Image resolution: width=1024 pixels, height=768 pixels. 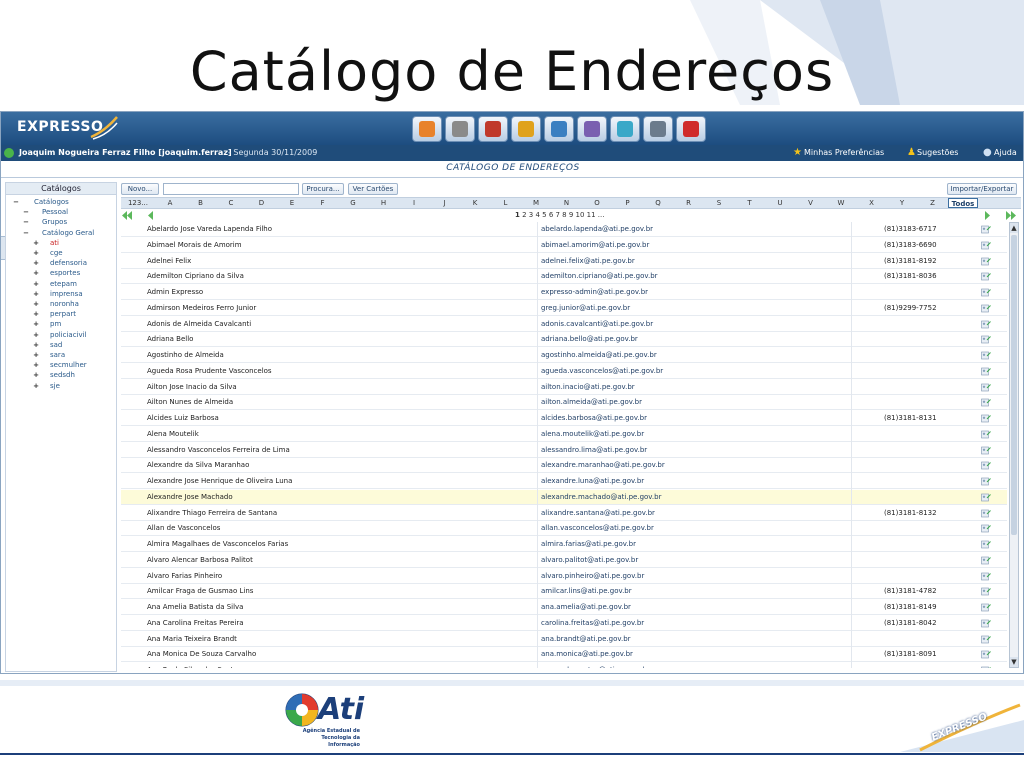 I want to click on contact-name: Alixandre Thiago Ferreira de Santana, so click(x=212, y=513).